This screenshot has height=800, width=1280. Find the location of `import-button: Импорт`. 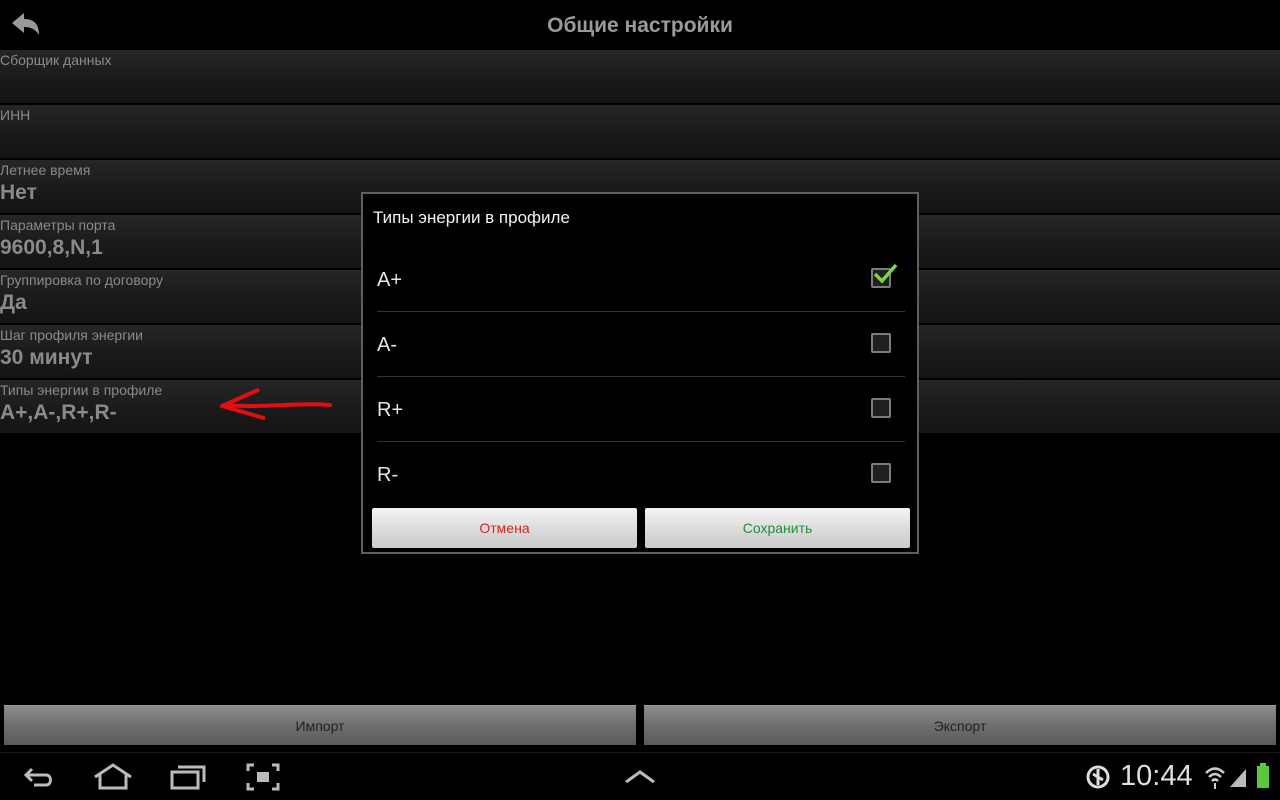

import-button: Импорт is located at coordinates (320, 725).